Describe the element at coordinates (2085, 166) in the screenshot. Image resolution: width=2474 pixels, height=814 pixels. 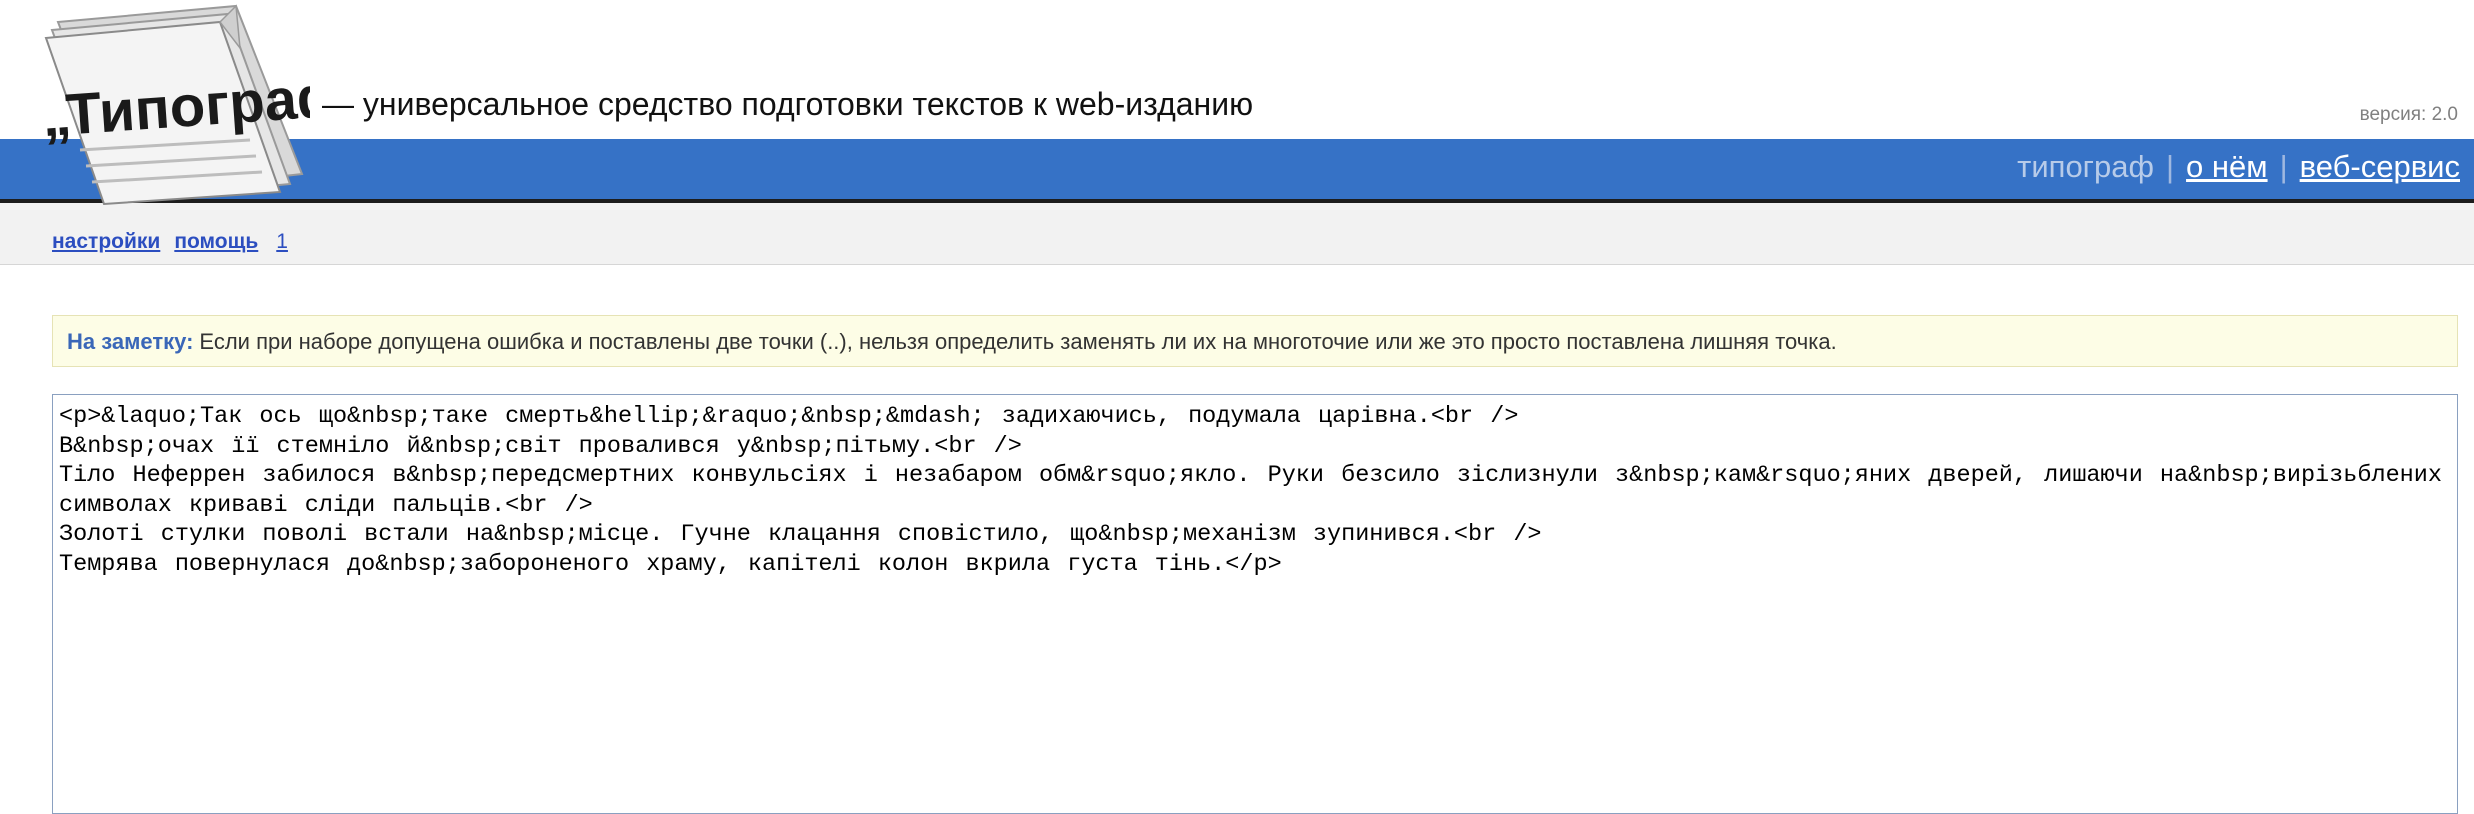
I see `nav-item-typograf: типограф` at that location.